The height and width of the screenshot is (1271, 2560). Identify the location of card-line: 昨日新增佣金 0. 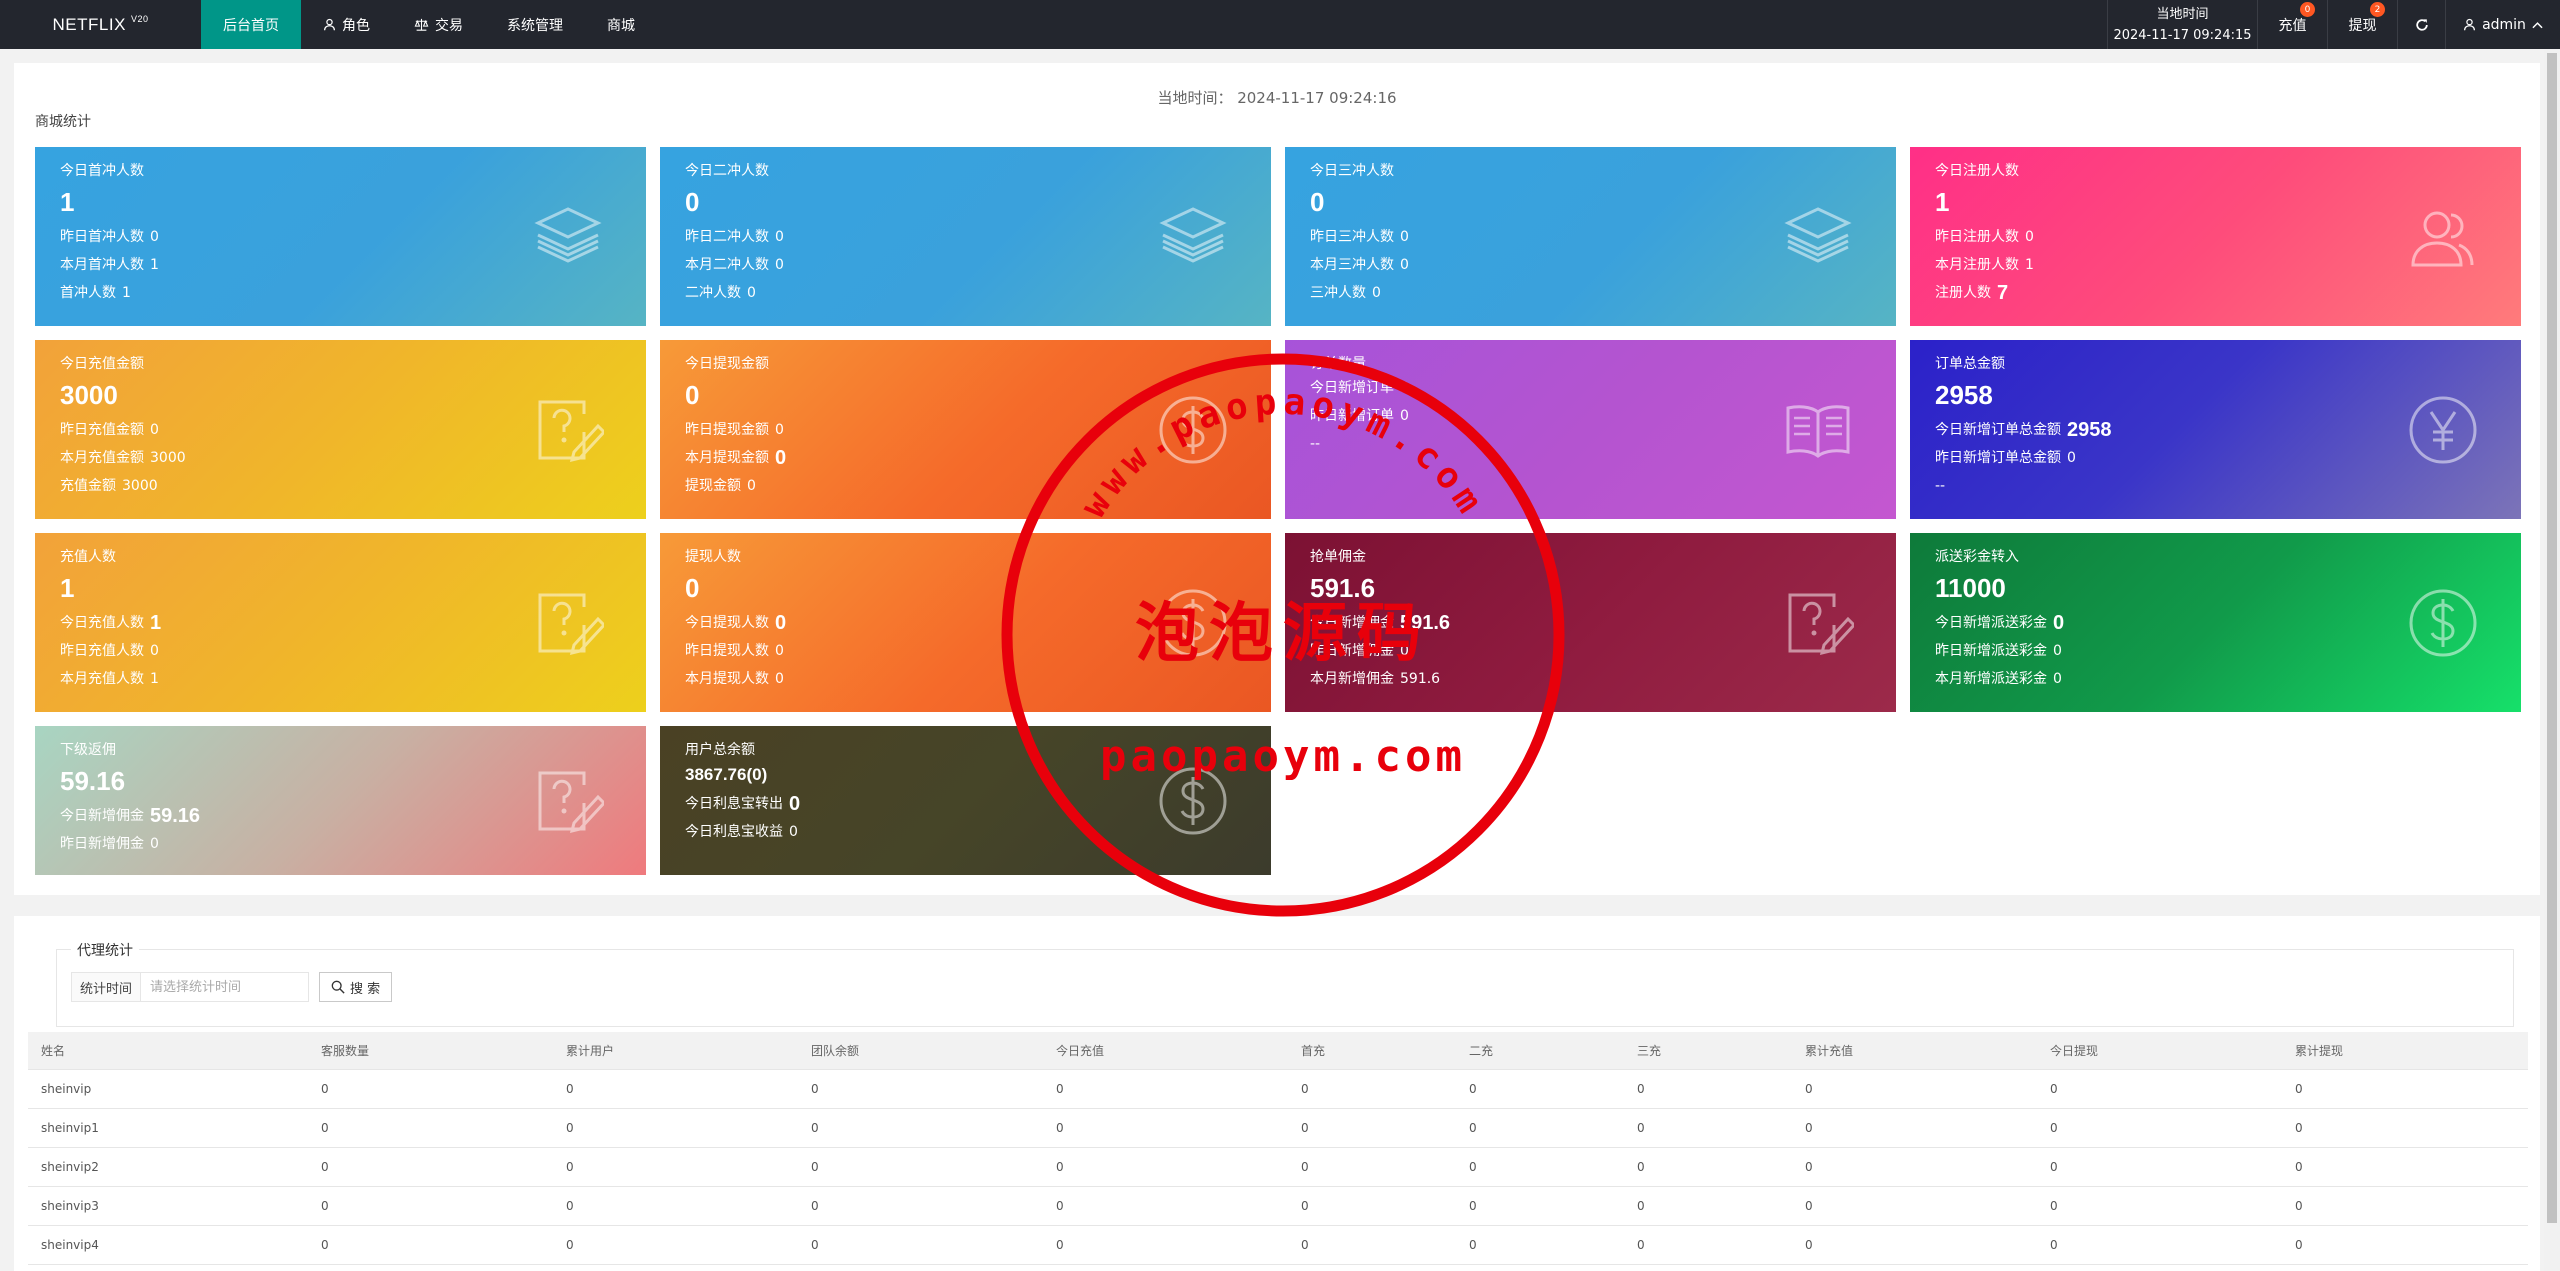
(130, 844).